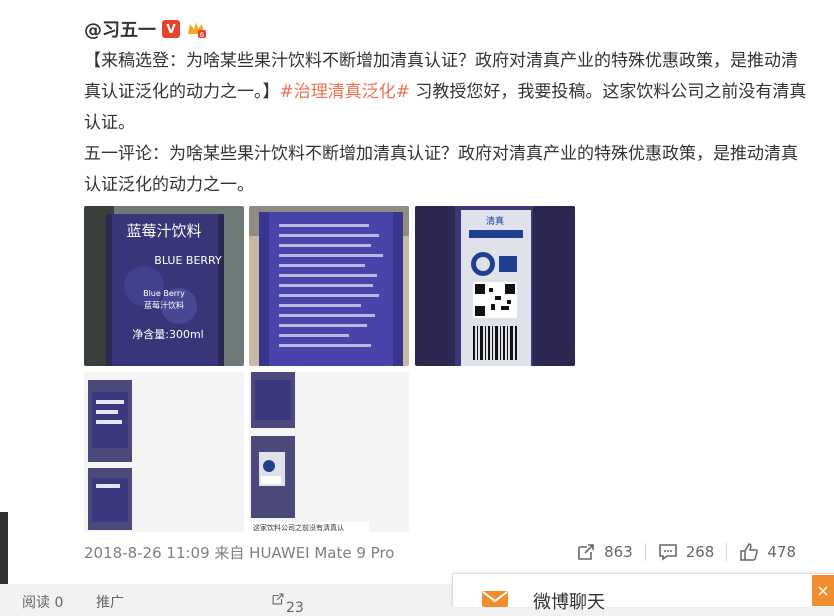 The image size is (834, 616). What do you see at coordinates (110, 602) in the screenshot?
I see `promote-link: 推广` at bounding box center [110, 602].